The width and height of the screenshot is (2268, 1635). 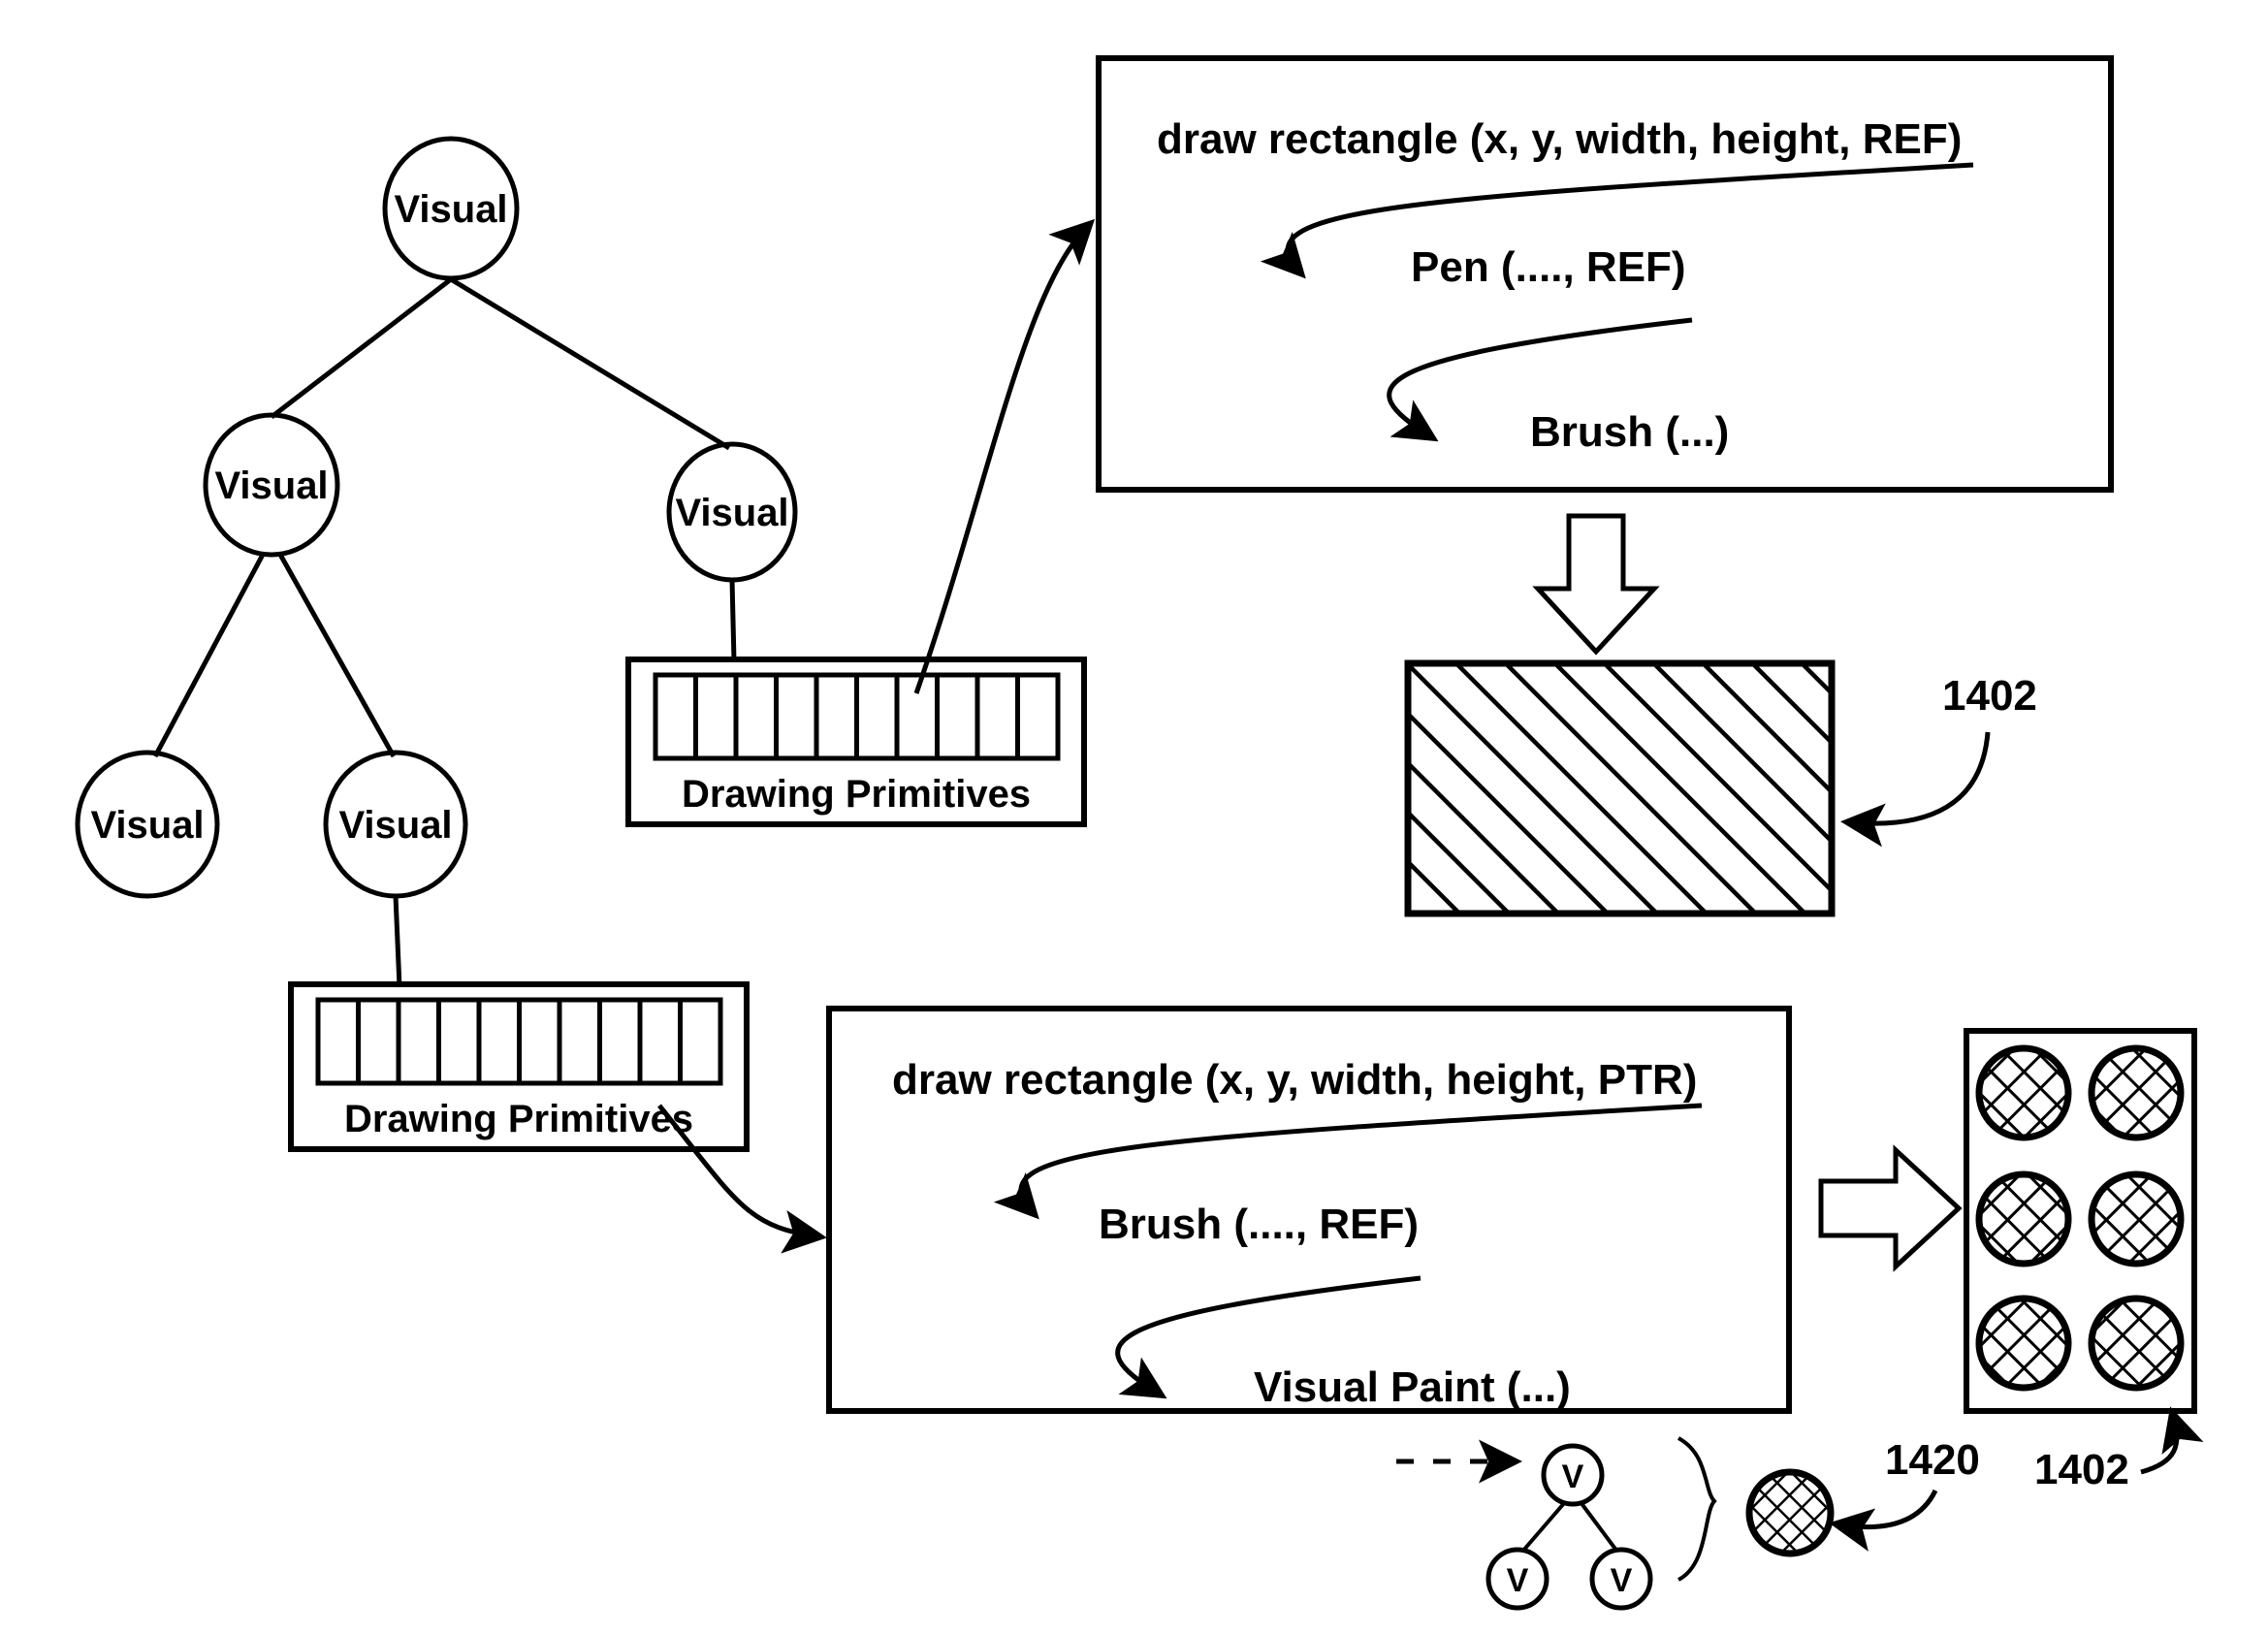 What do you see at coordinates (1890, 1208) in the screenshot?
I see `block-arrow-right` at bounding box center [1890, 1208].